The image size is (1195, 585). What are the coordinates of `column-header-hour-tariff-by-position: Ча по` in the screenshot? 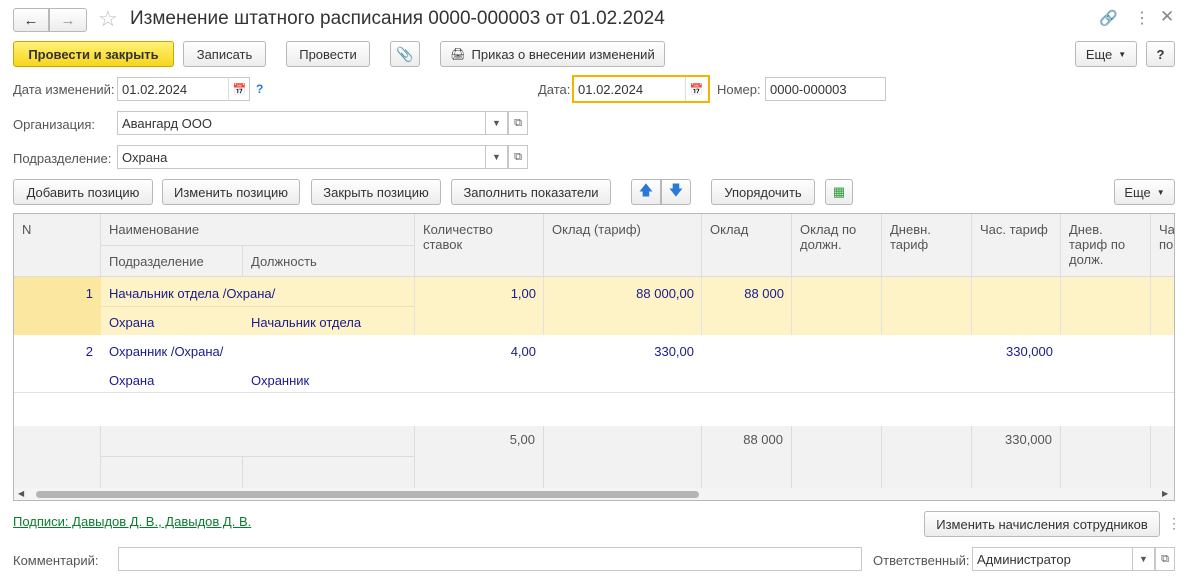 It's located at (1162, 245).